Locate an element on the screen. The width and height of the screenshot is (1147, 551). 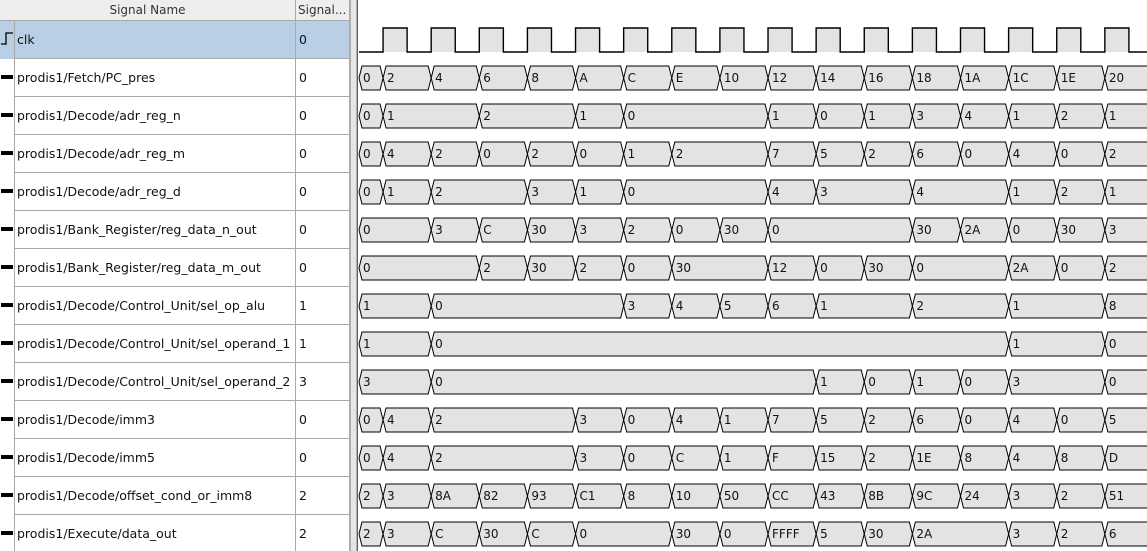
signal-name: prodis1/Bank_Register/reg_data_m_out is located at coordinates (155, 268).